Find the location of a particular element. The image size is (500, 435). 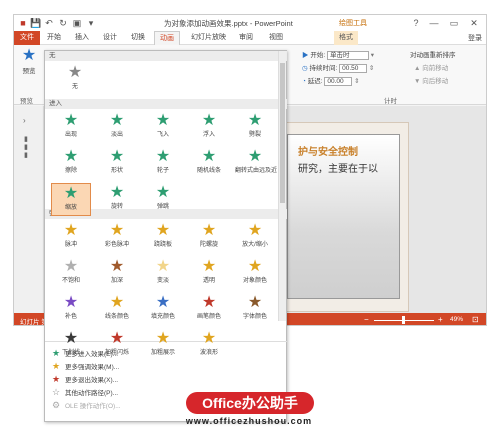

maximize-button: ▭ is located at coordinates (454, 23).